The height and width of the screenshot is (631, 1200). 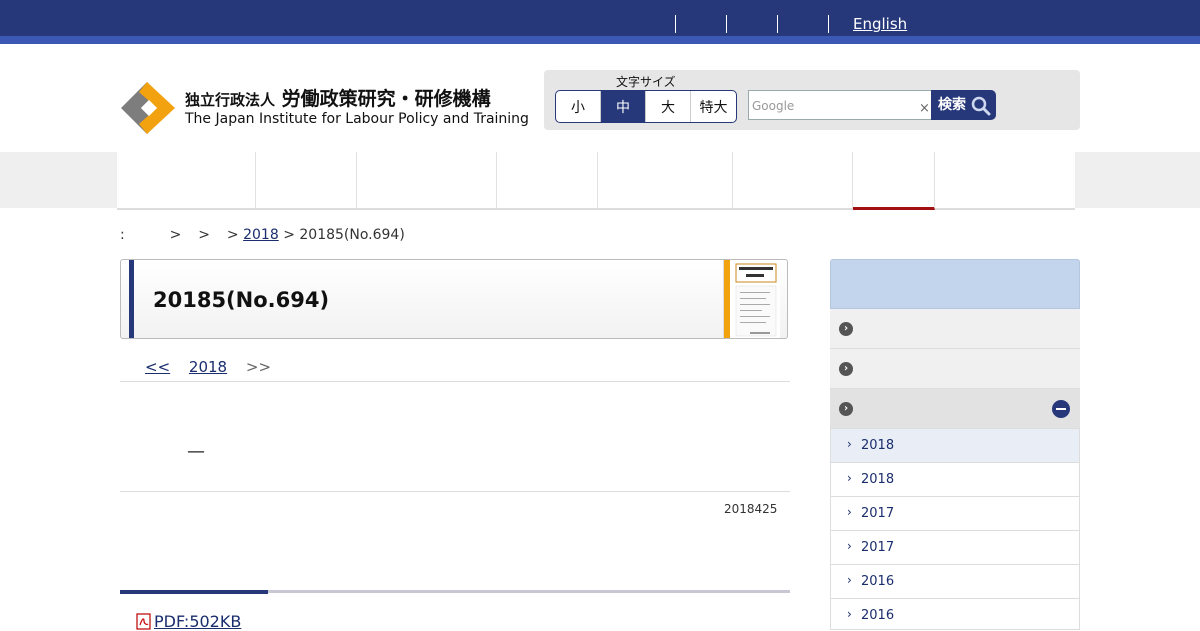 What do you see at coordinates (981, 106) in the screenshot?
I see `search-icon` at bounding box center [981, 106].